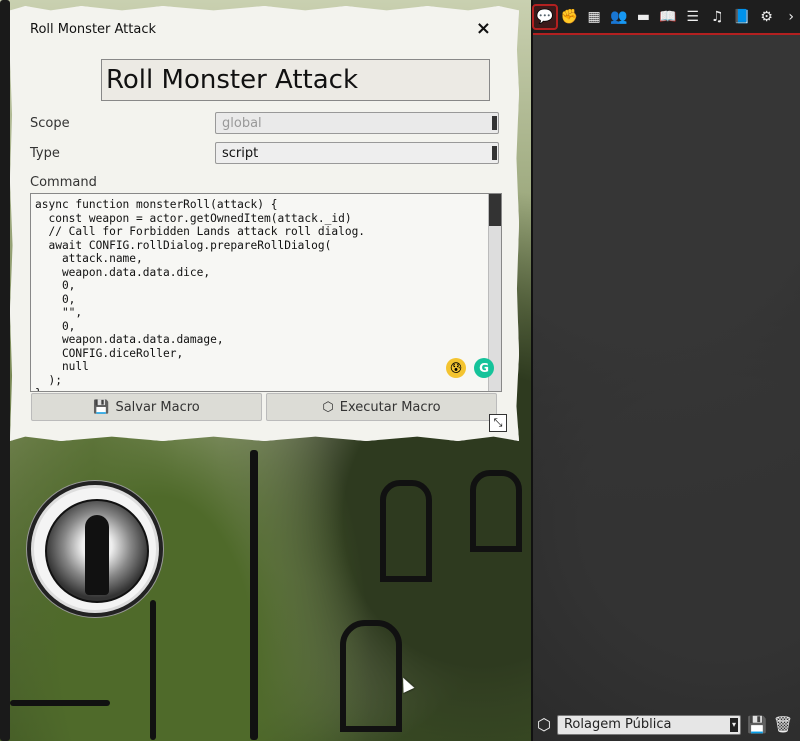 This screenshot has height=741, width=800. I want to click on type-value: script, so click(240, 153).